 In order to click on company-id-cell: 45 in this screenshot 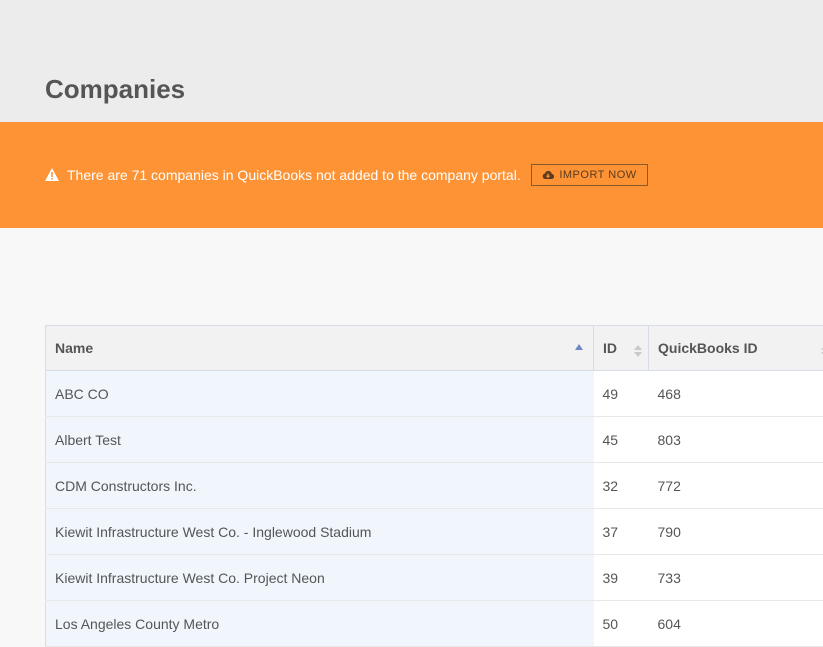, I will do `click(621, 440)`.